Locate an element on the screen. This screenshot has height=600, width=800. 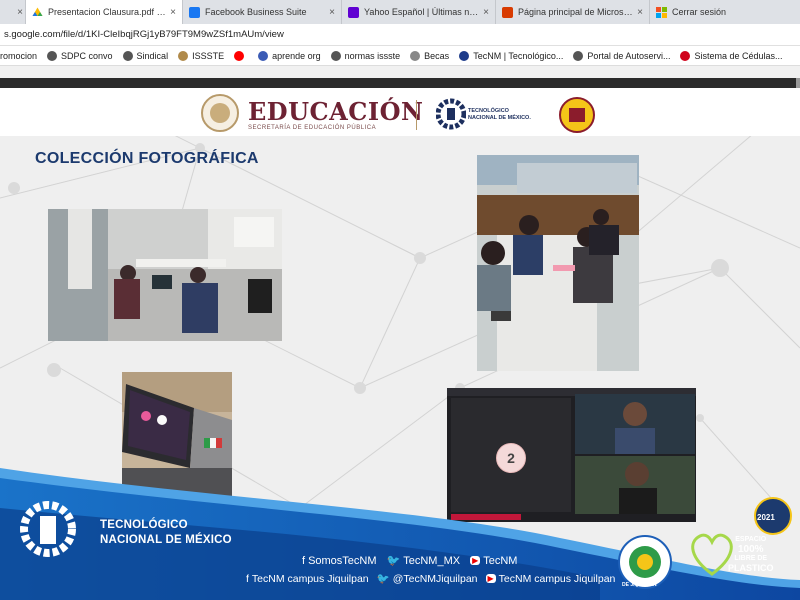
bookmark-0: romocion is located at coordinates (18, 56).